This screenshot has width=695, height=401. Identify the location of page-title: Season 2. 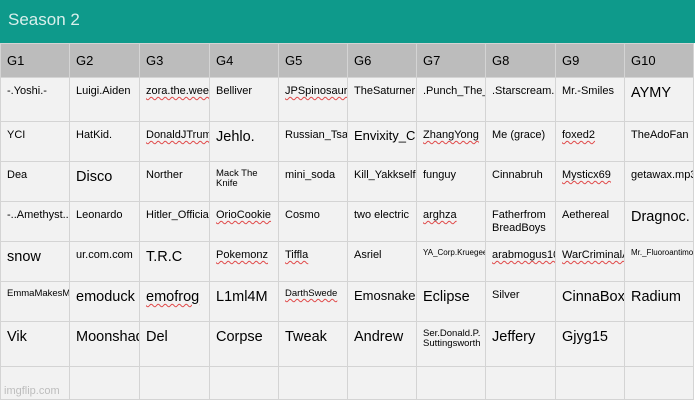
(44, 19).